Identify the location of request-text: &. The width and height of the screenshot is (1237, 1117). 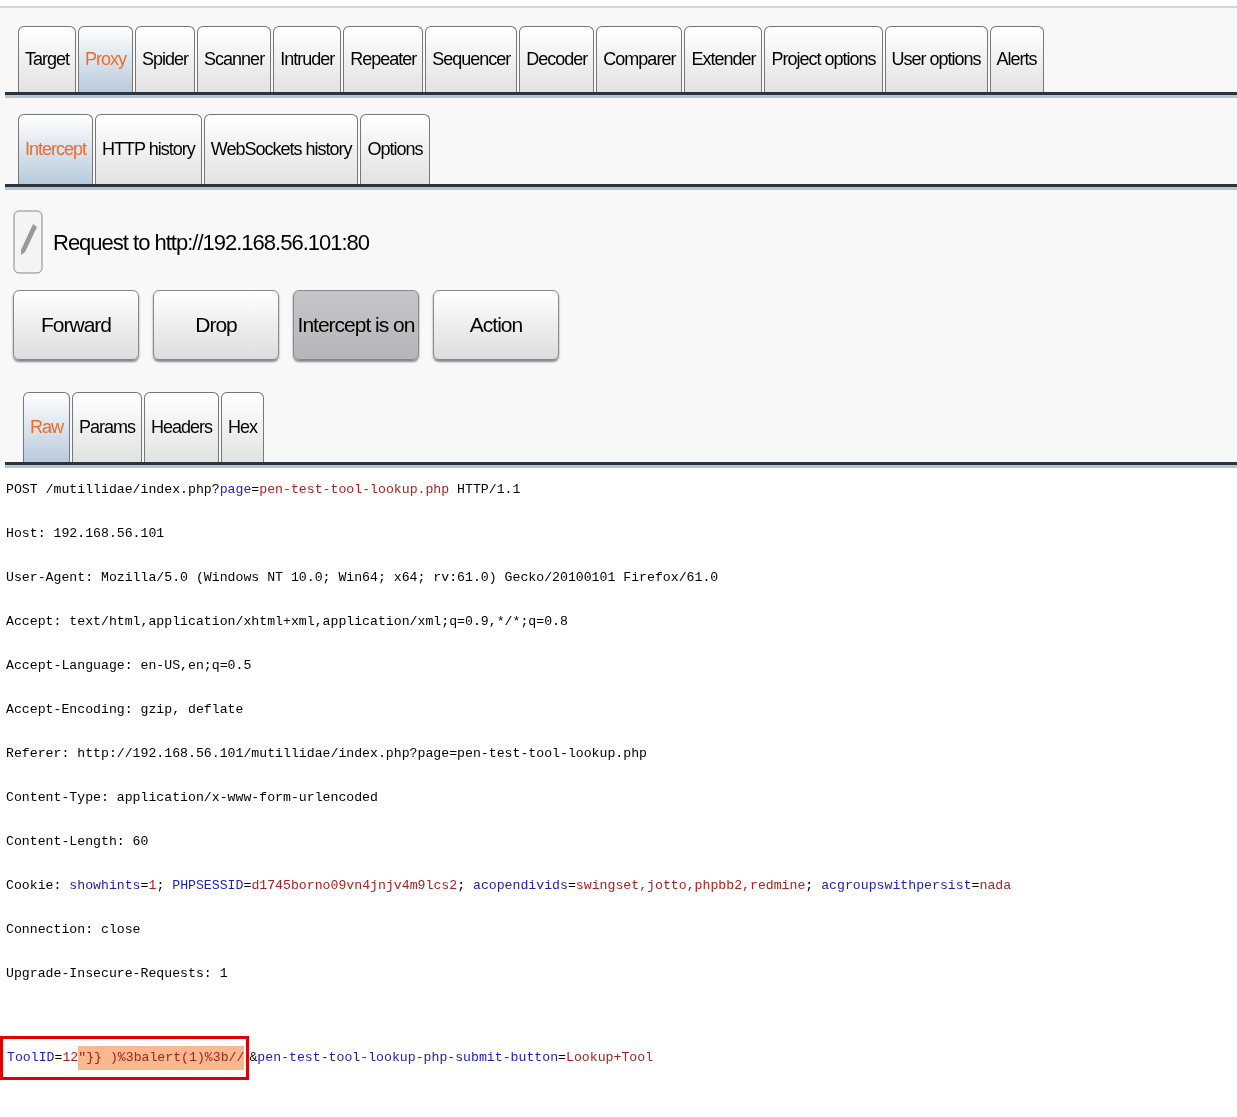
(253, 1058).